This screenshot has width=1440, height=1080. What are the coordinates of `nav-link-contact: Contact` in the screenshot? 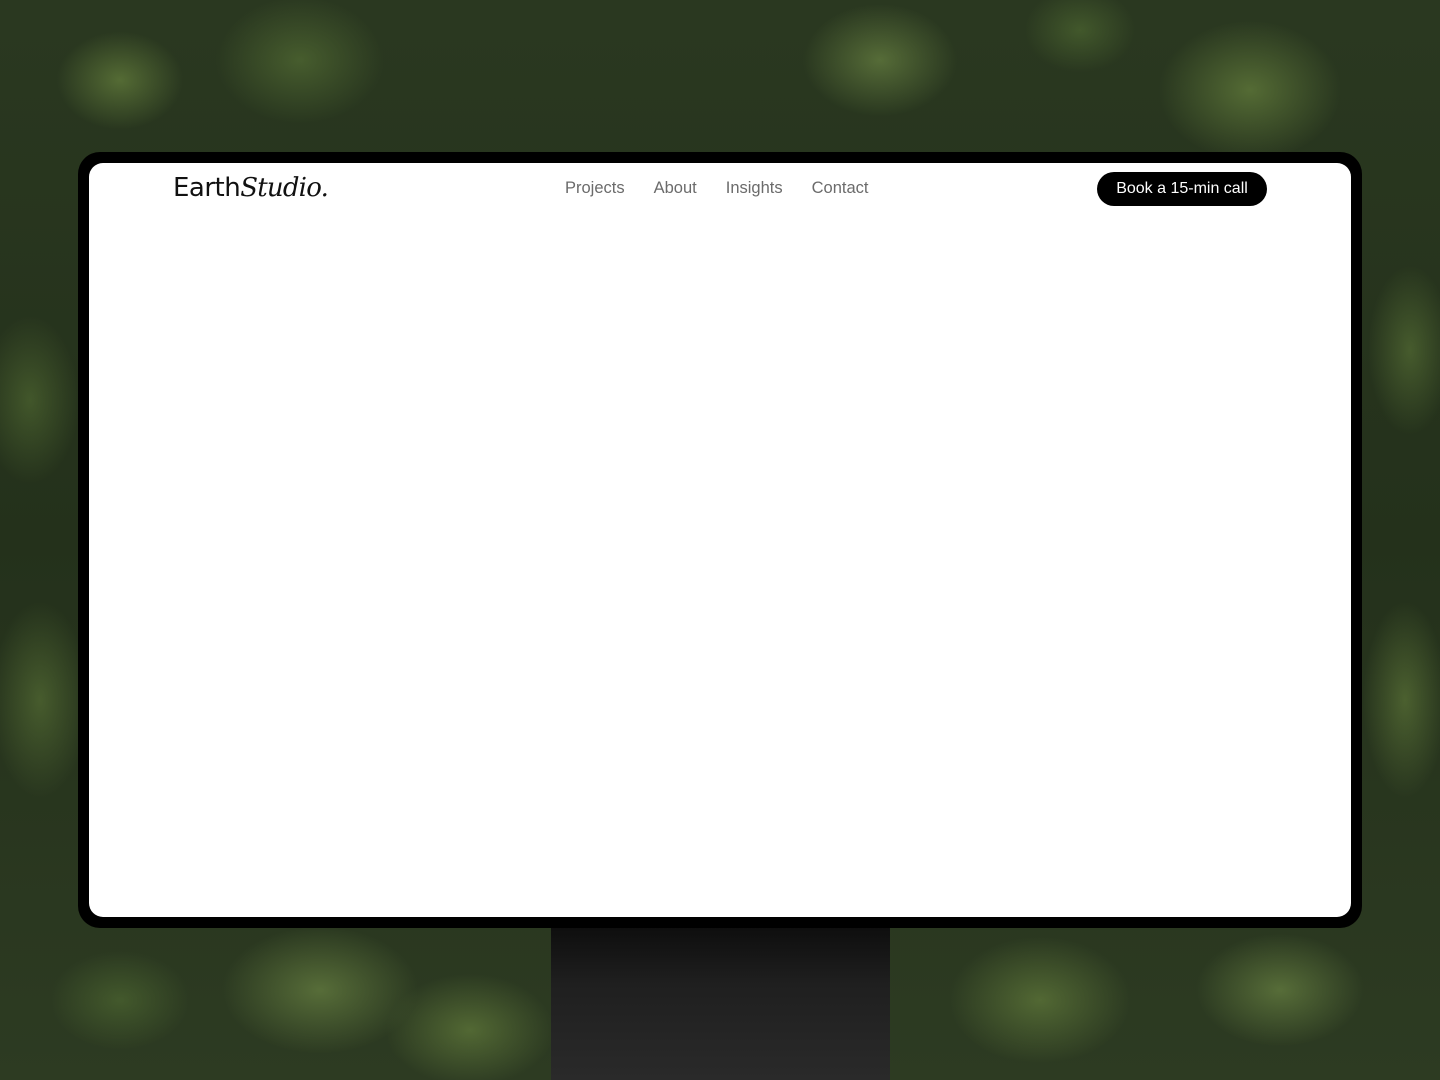 It's located at (840, 188).